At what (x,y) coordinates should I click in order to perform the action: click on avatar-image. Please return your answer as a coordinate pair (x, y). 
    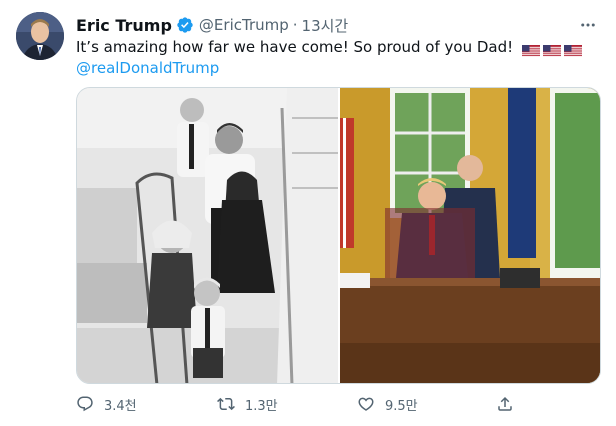
    Looking at the image, I should click on (40, 36).